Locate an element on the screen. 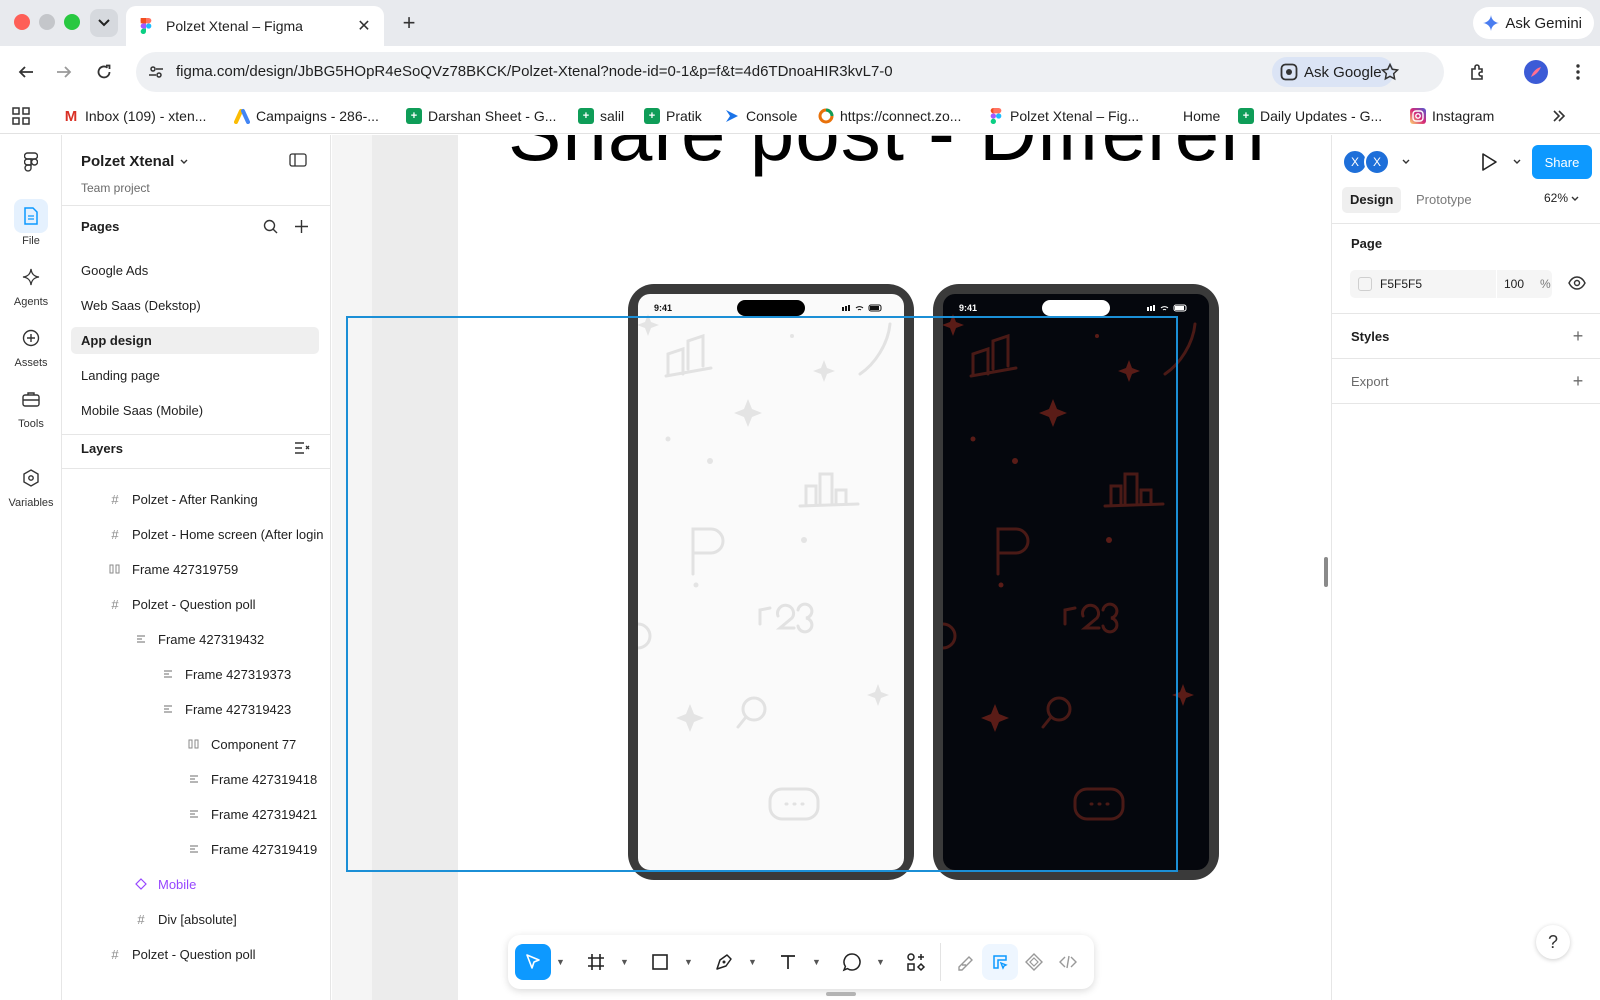 Image resolution: width=1600 pixels, height=1000 pixels. back-arrow-icon is located at coordinates (26, 72).